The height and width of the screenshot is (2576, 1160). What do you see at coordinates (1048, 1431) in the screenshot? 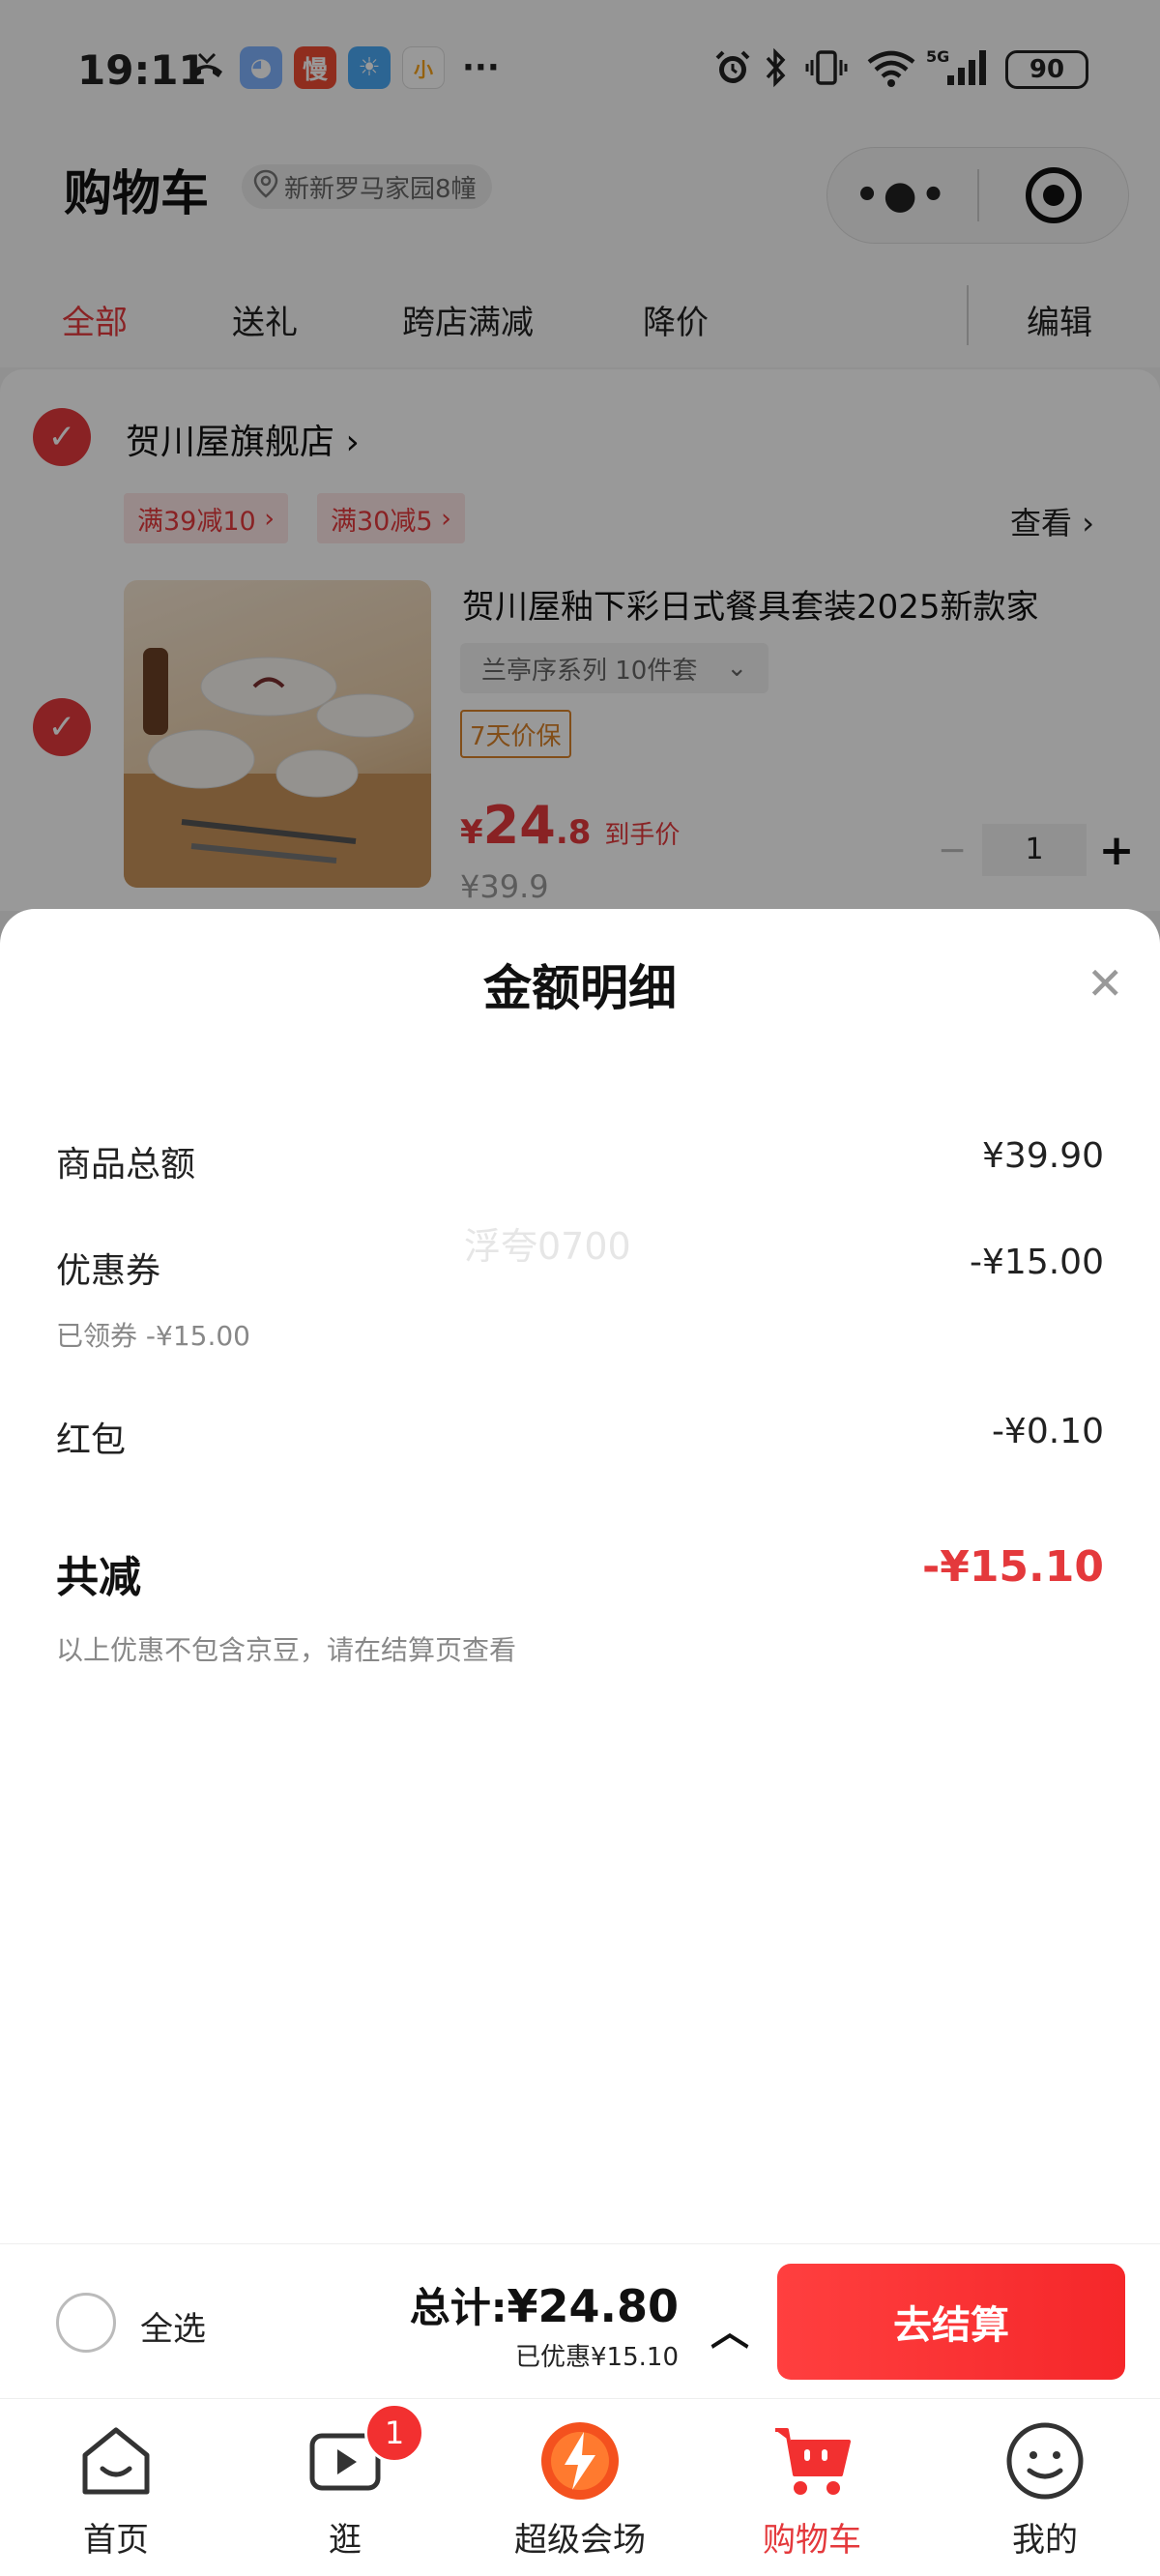
I see `red-packet-value: -¥0.10` at bounding box center [1048, 1431].